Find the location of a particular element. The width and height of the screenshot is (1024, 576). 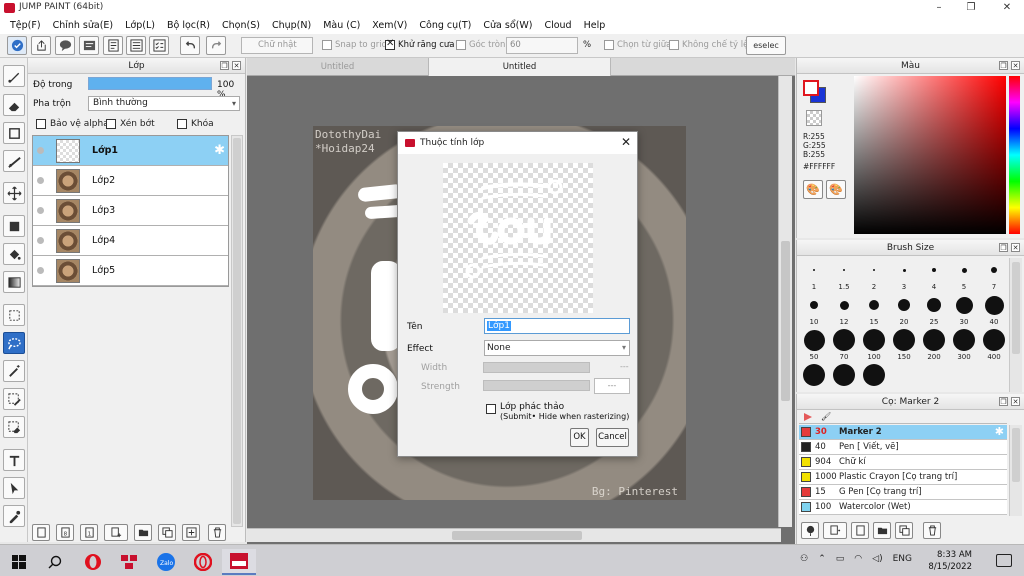

play-icon is located at coordinates (808, 417).